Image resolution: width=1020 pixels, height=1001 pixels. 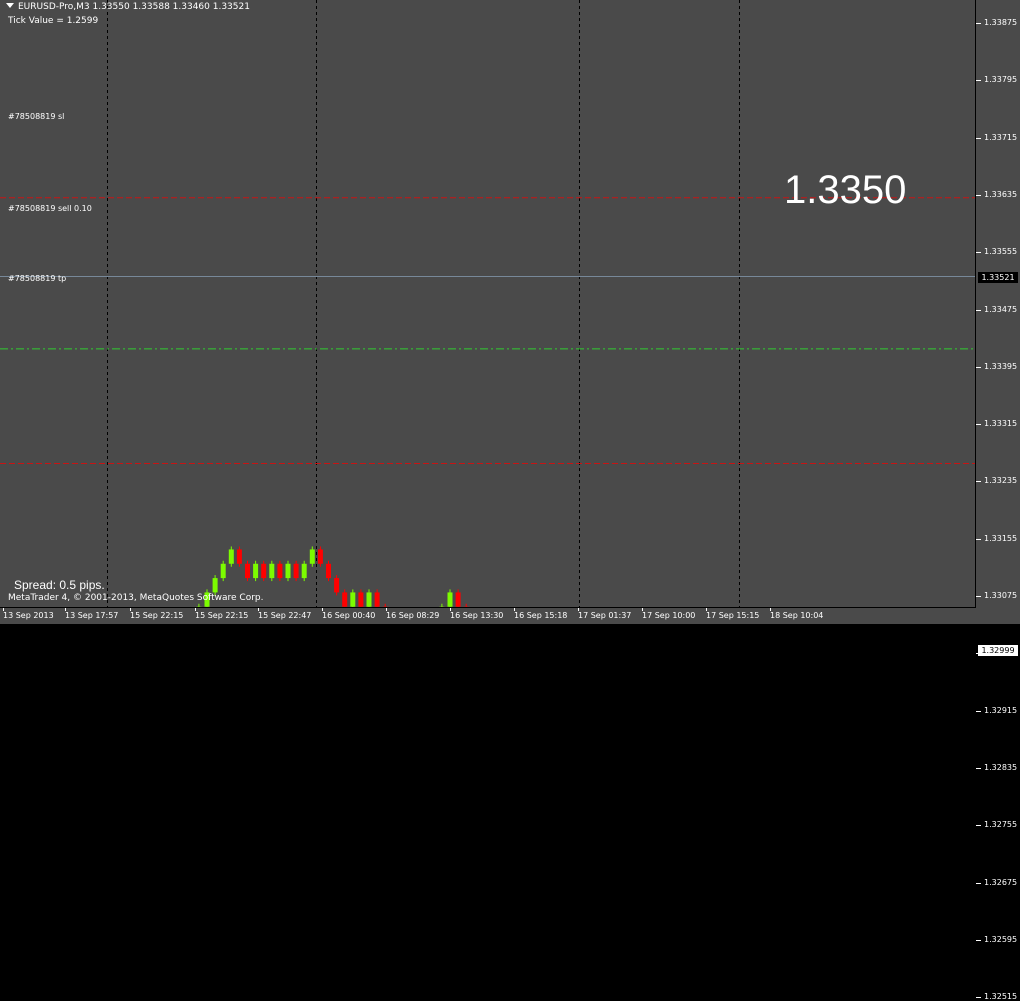 What do you see at coordinates (1001, 996) in the screenshot?
I see `price-label: 1.32515` at bounding box center [1001, 996].